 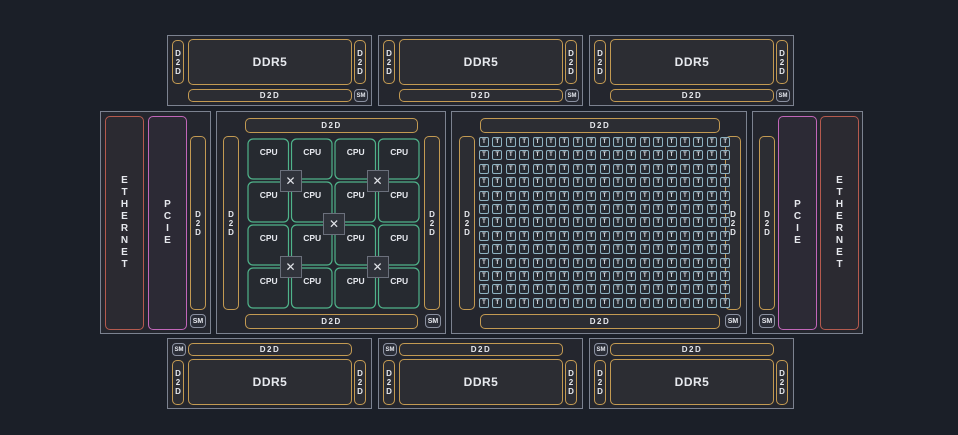 I want to click on ddr-chiplet-bottom-3: SM D2D D 2 D DDR5 D 2 D, so click(x=691, y=373).